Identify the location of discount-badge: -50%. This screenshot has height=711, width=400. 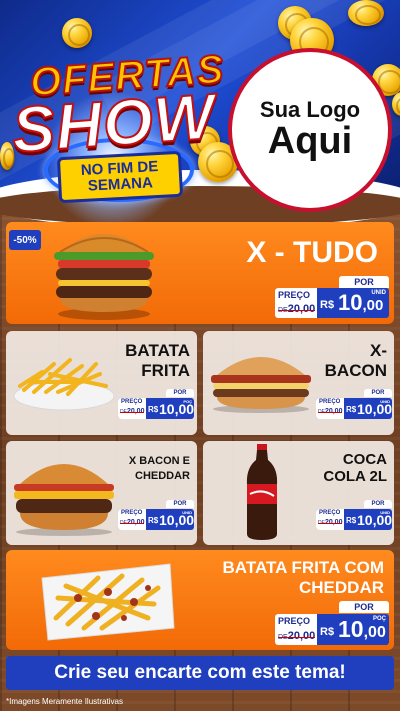
(25, 240).